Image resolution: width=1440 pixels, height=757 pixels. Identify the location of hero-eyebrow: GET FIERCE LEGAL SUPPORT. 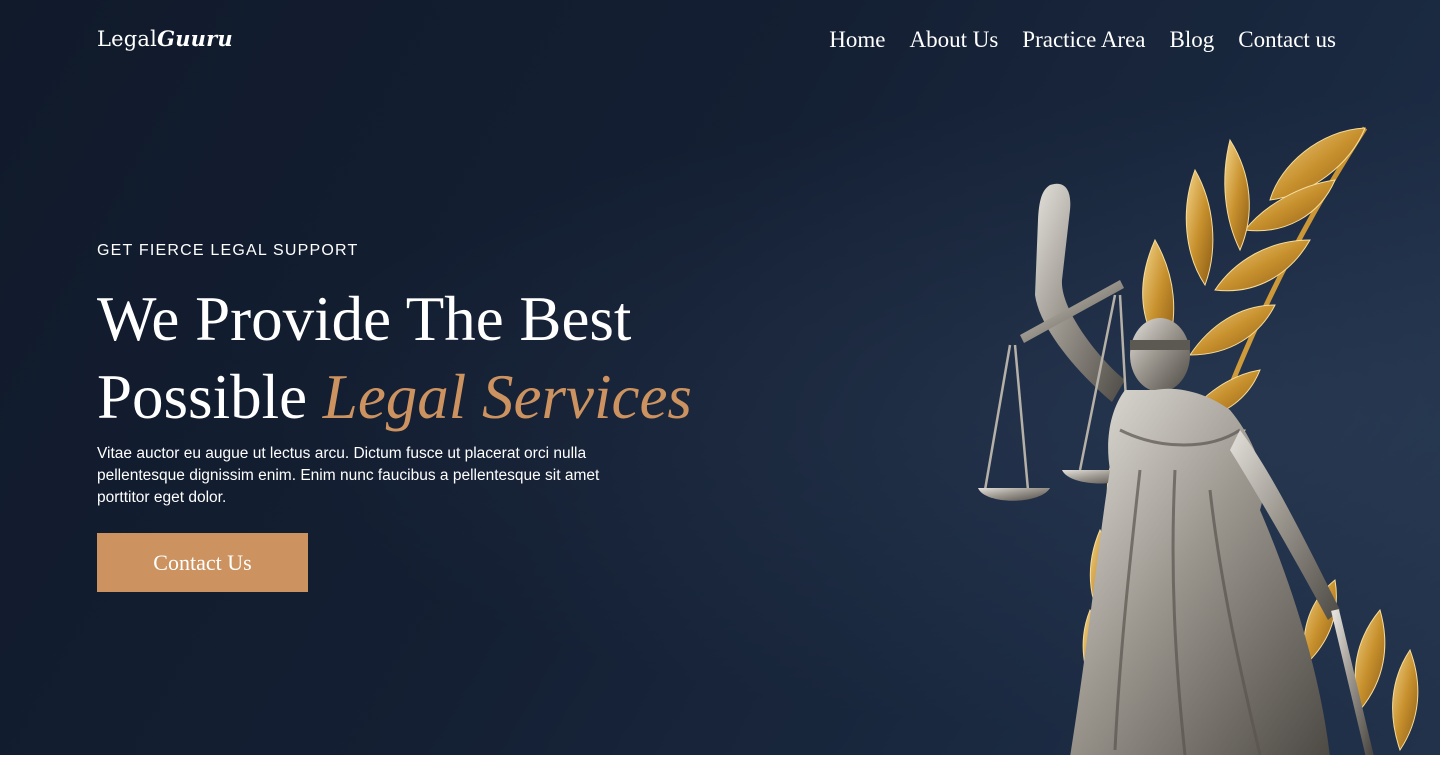
(228, 250).